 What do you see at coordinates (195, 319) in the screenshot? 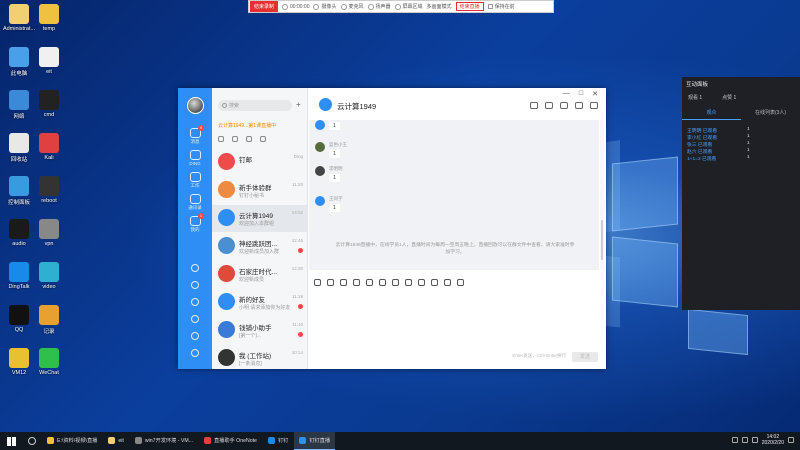
I see `cloud-icon` at bounding box center [195, 319].